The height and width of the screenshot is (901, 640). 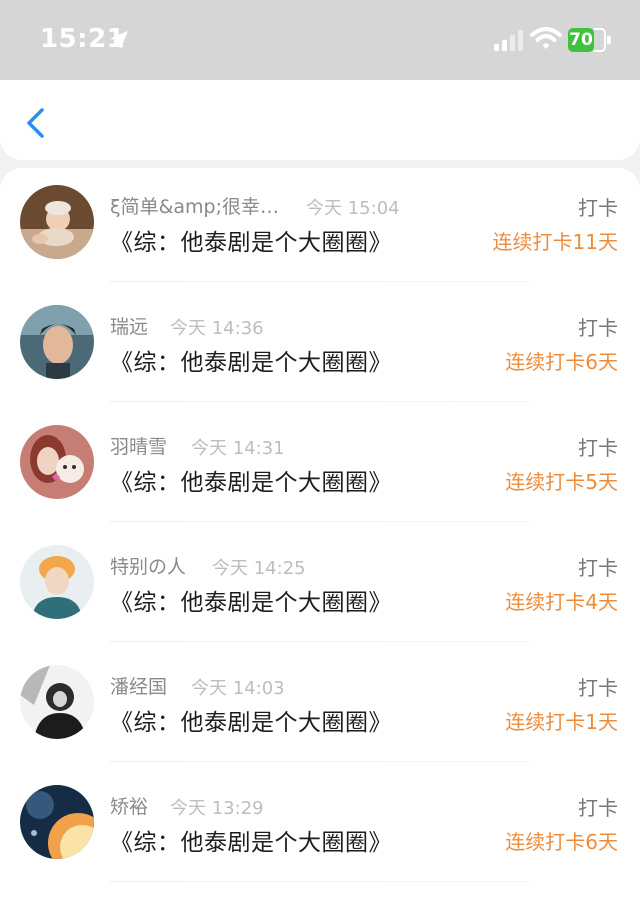 I want to click on user-name: 矫裕, so click(x=129, y=807).